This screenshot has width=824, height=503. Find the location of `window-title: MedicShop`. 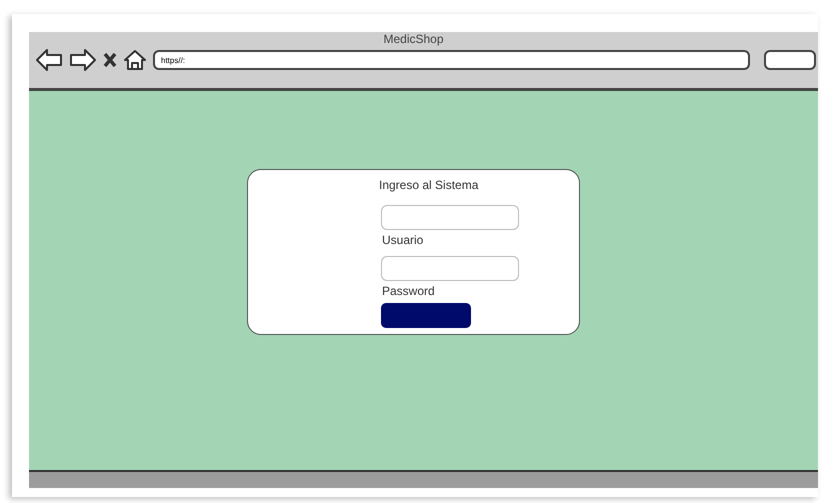

window-title: MedicShop is located at coordinates (413, 39).